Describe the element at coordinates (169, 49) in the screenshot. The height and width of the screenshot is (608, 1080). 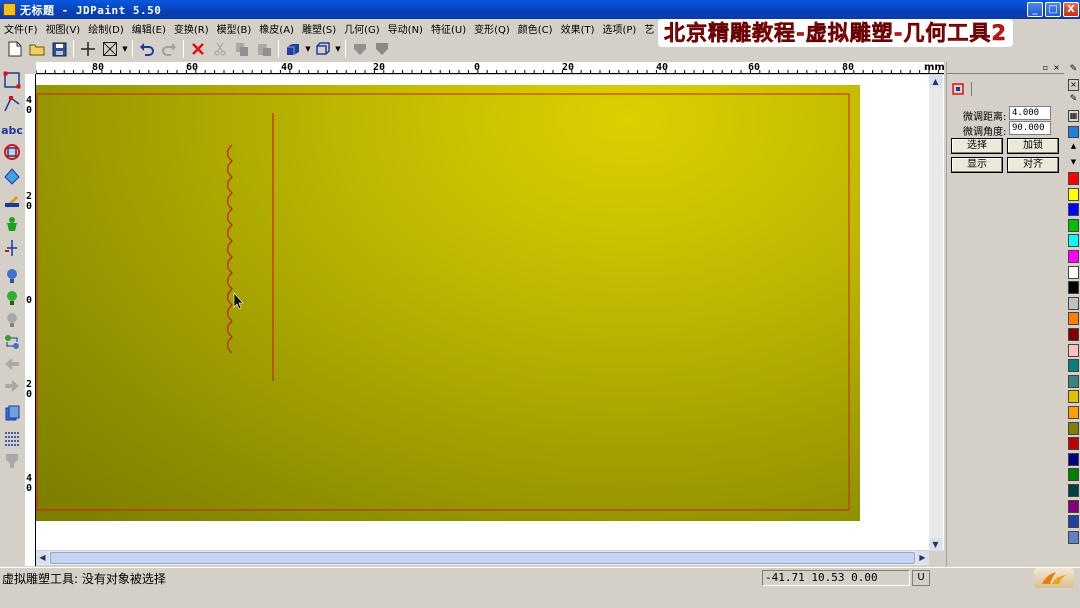
I see `redo-icon` at that location.